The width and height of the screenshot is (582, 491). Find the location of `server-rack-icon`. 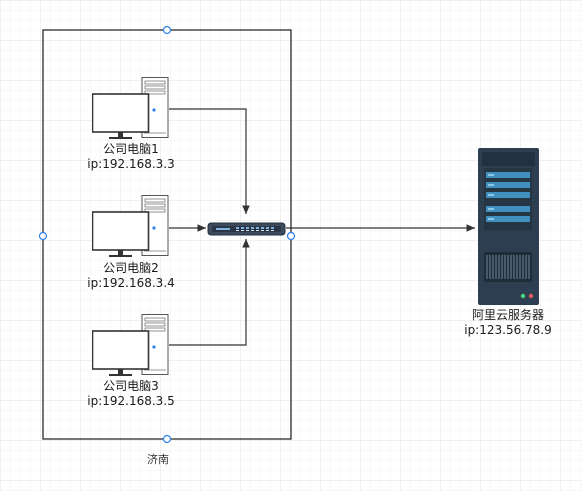

server-rack-icon is located at coordinates (508, 226).